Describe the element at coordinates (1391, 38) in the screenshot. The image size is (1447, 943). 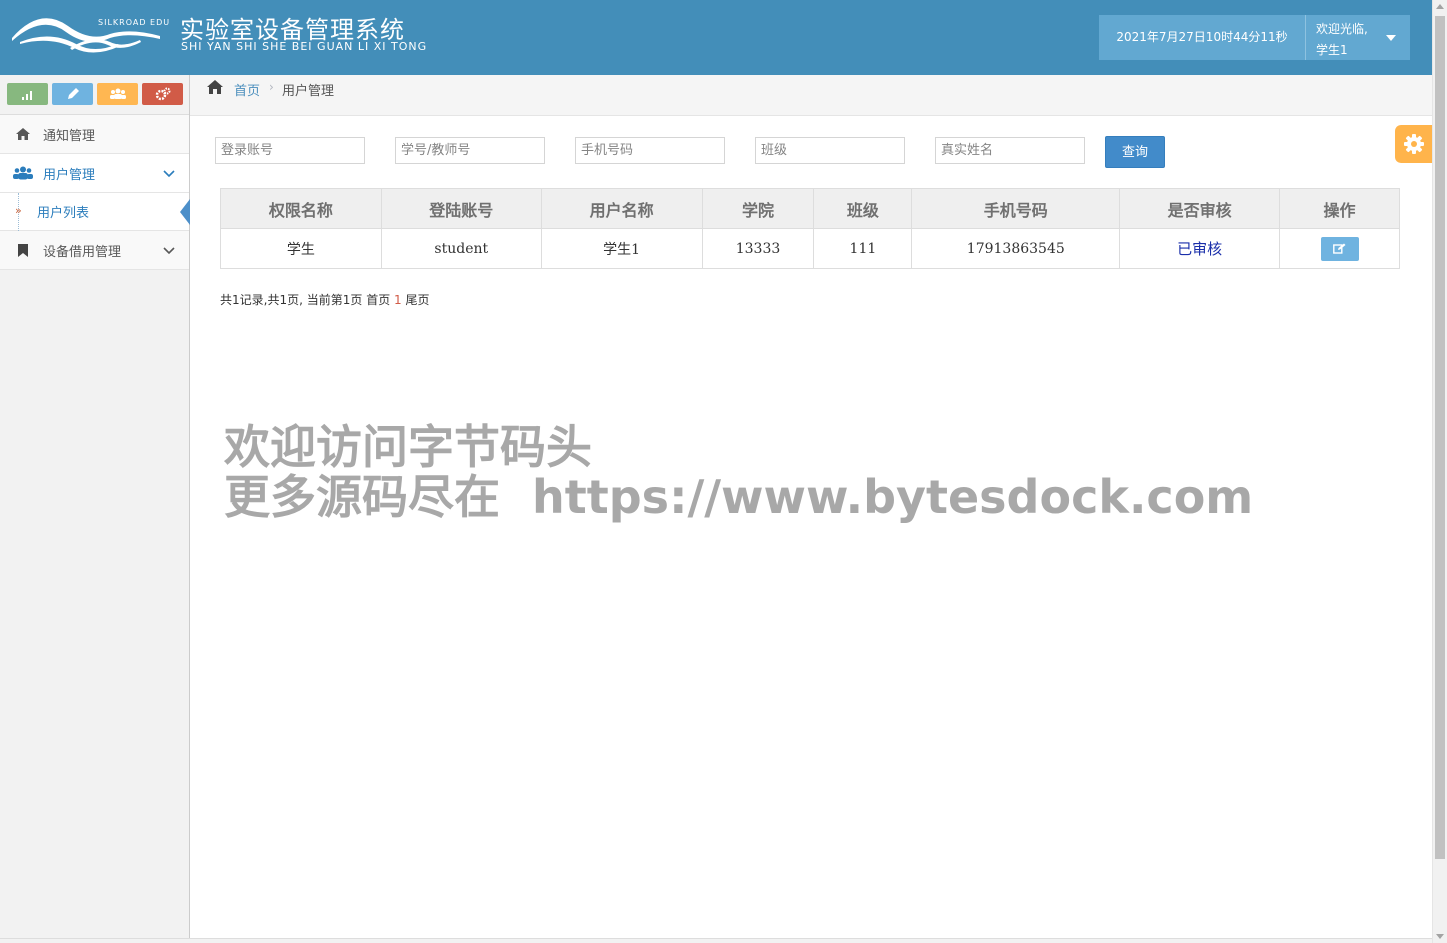
I see `caret-down-icon` at that location.